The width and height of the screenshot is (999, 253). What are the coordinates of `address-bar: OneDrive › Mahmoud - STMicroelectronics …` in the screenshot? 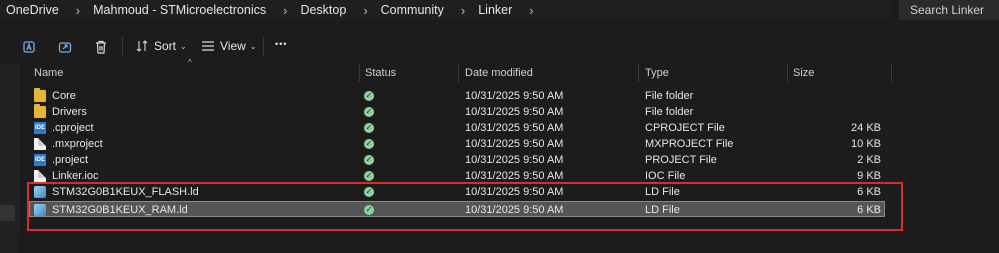 It's located at (445, 10).